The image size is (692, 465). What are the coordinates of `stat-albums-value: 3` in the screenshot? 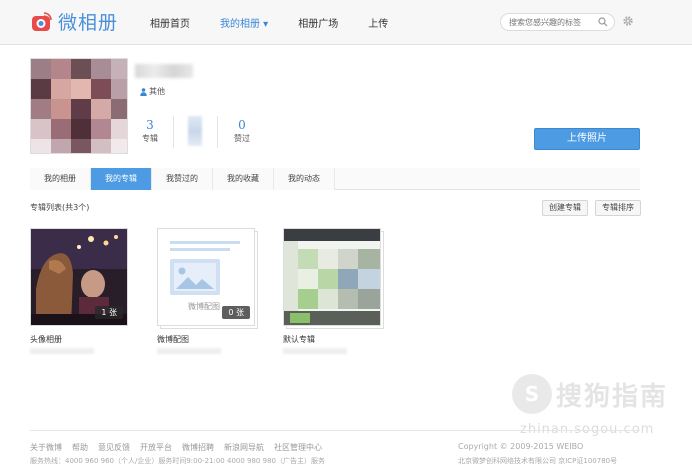 It's located at (150, 125).